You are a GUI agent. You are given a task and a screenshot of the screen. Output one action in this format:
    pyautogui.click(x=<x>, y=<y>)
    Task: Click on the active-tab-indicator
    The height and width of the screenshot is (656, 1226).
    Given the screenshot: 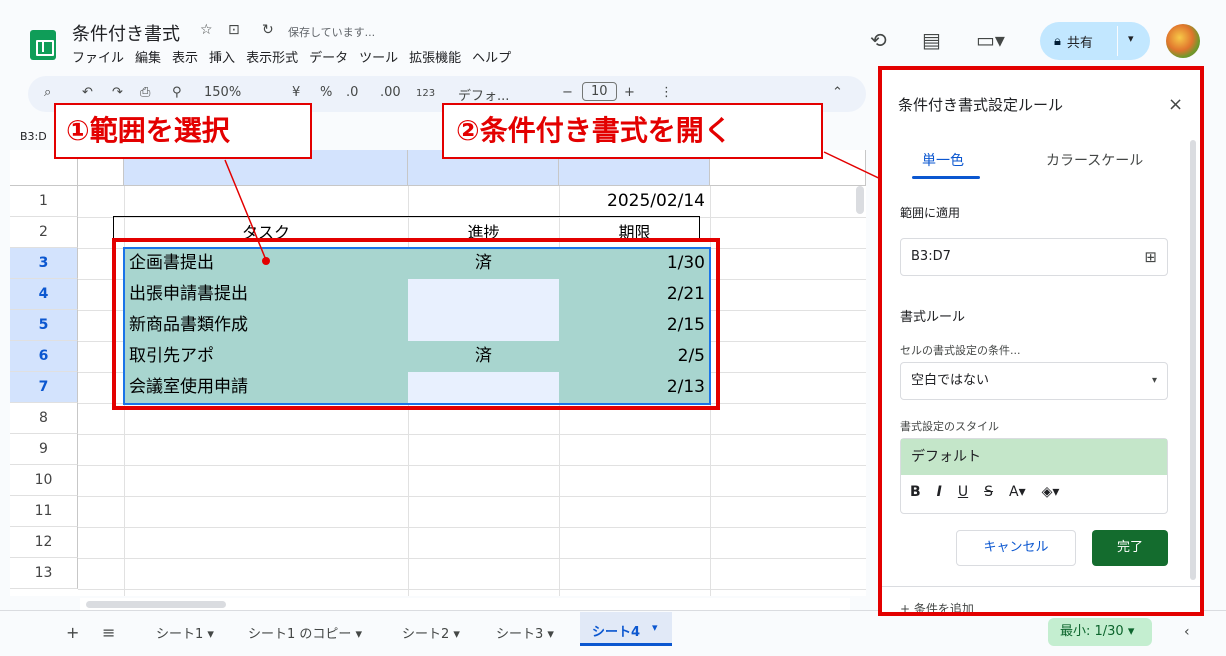 What is the action you would take?
    pyautogui.click(x=946, y=177)
    